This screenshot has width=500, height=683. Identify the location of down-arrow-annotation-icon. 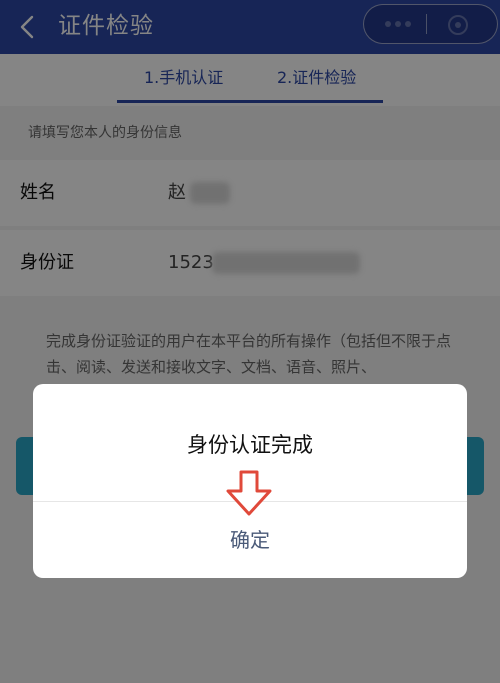
(249, 493).